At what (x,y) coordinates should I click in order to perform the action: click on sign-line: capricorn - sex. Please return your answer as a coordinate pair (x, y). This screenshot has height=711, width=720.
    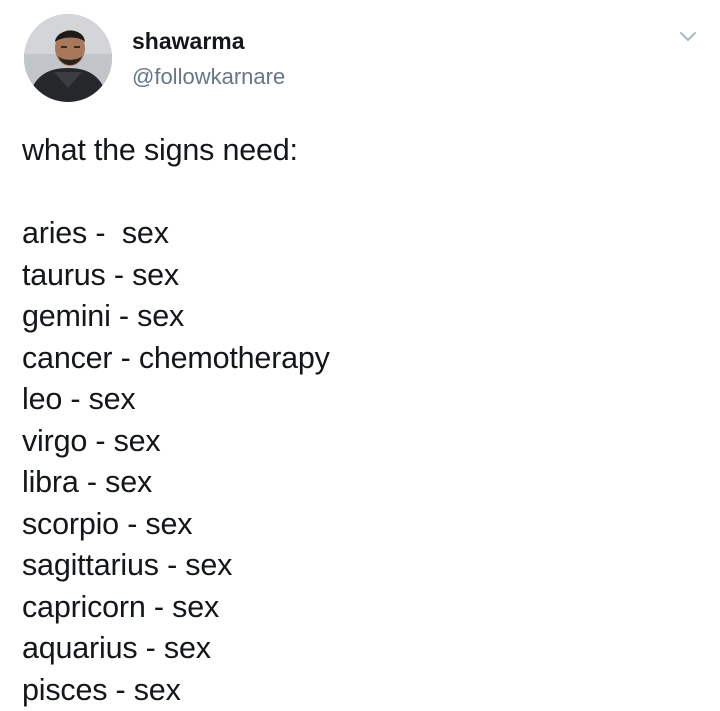
    Looking at the image, I should click on (121, 606).